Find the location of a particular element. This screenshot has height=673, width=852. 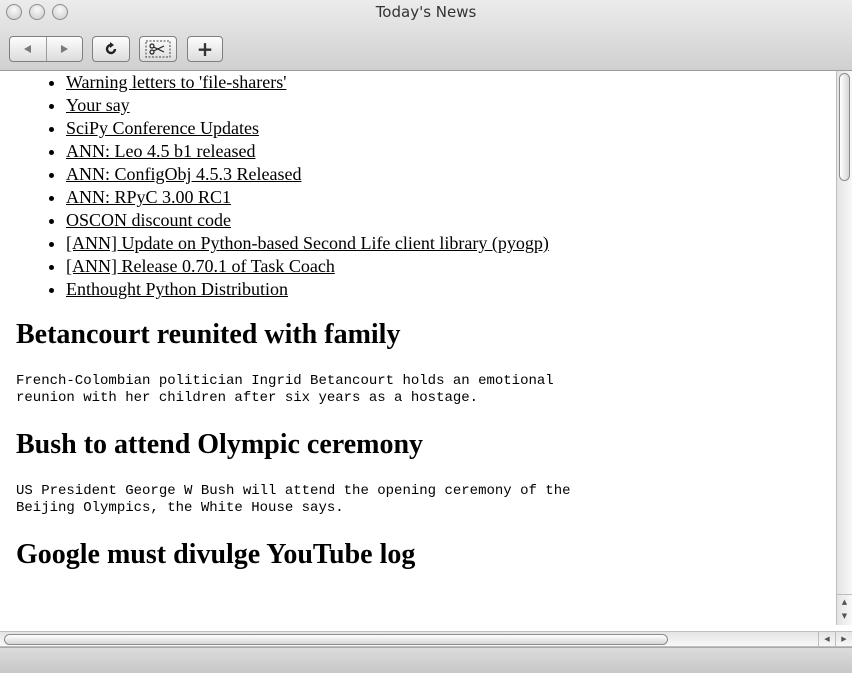

reload-icon is located at coordinates (111, 48).